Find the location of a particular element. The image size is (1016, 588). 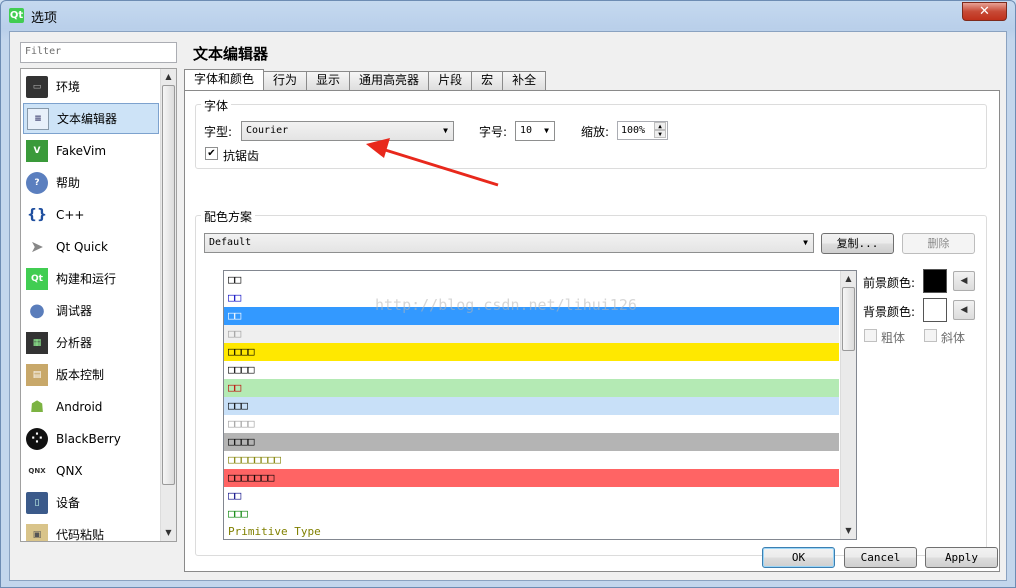

font-size-select: 10 ▼ is located at coordinates (535, 131).